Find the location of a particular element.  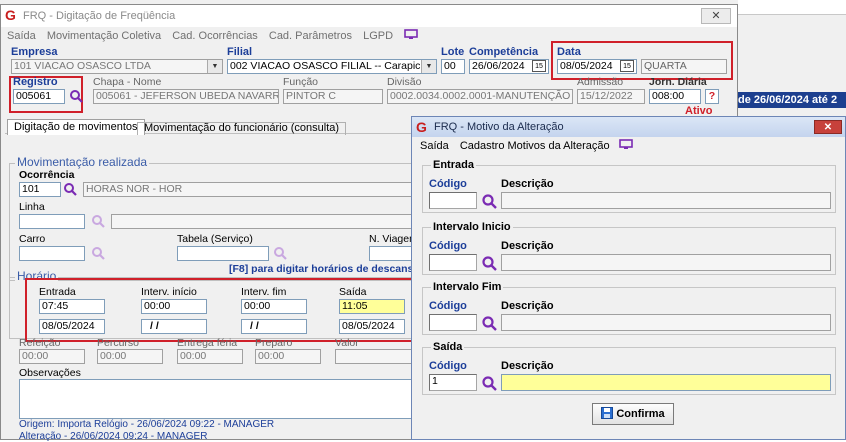

monitor-icon is located at coordinates (625, 144).